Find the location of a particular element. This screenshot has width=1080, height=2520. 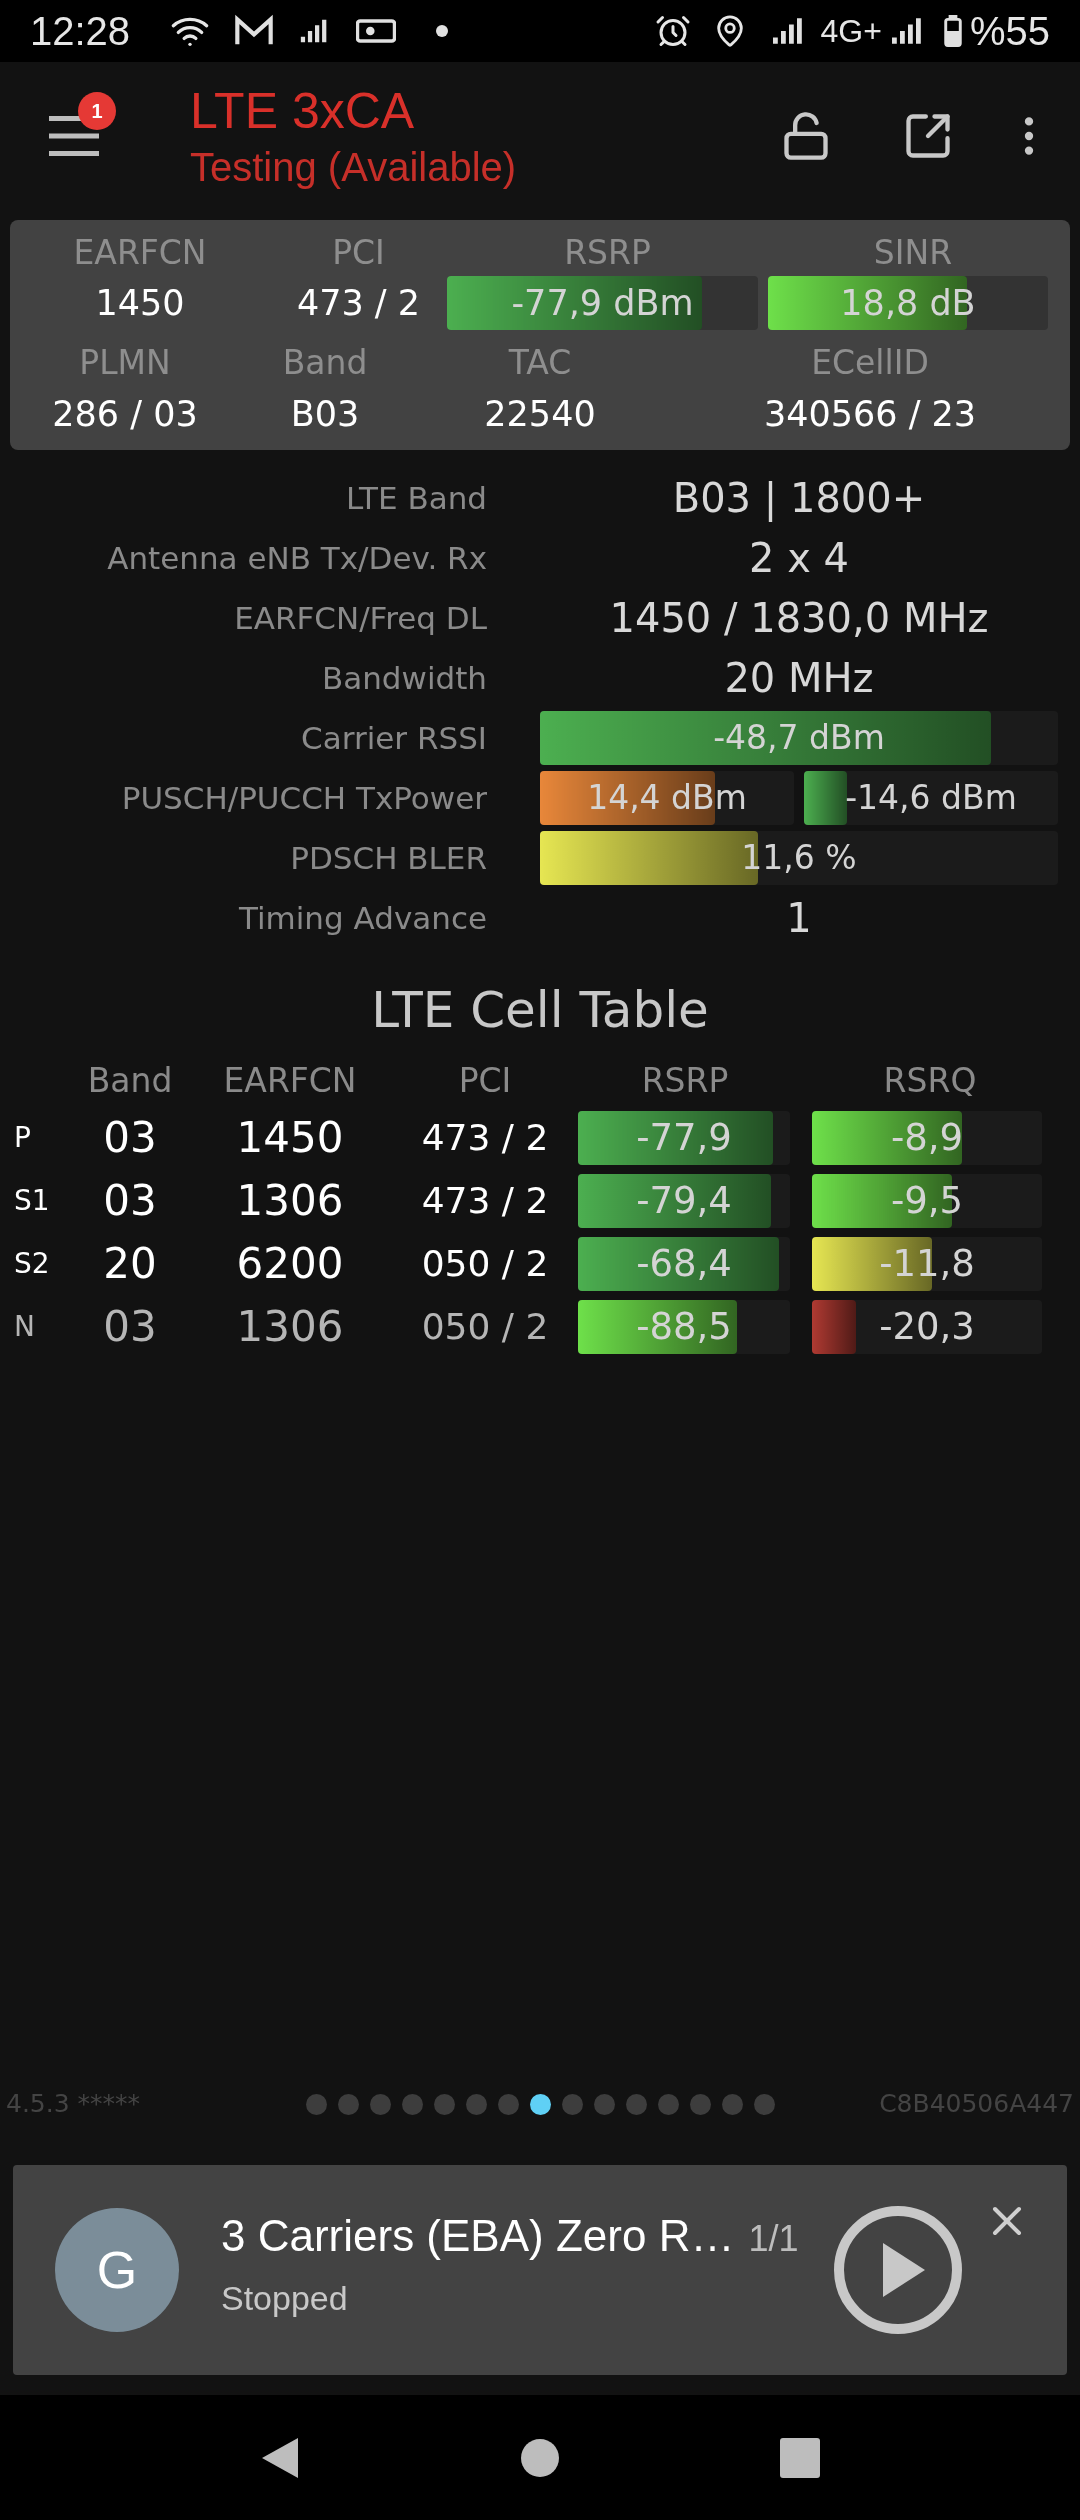

notification-card: G 3 Carriers (EBA) Zero R… 1/1 Stopped is located at coordinates (540, 2270).